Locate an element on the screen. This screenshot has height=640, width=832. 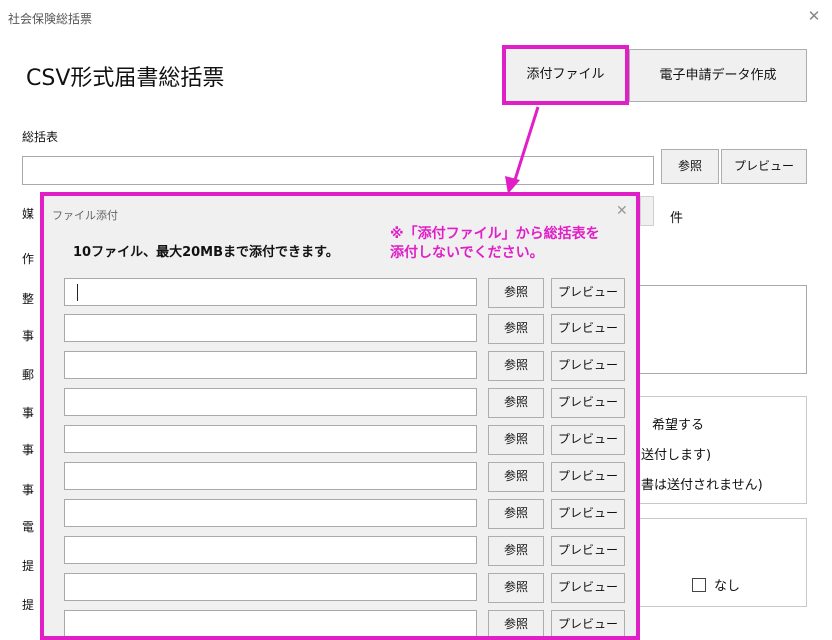
dialog-close-icon: ✕ is located at coordinates (622, 211).